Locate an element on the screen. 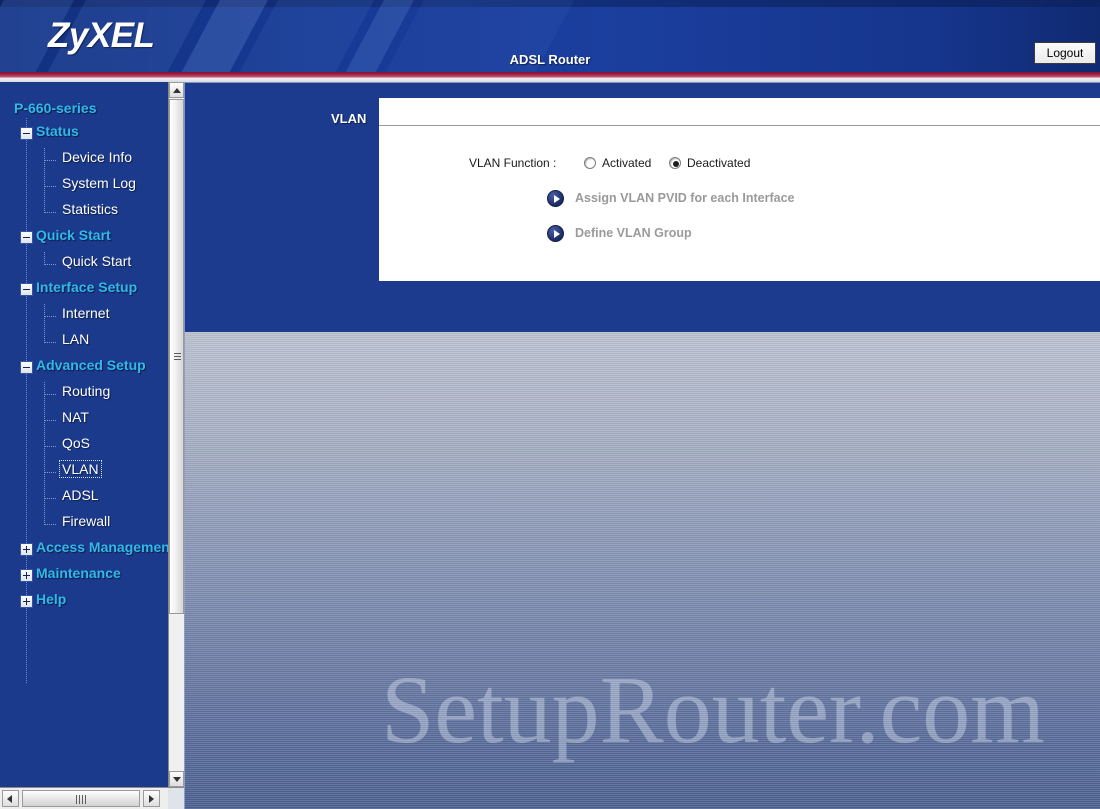  sidebar-group-advanced-setup: Advanced Setup is located at coordinates (84, 369).